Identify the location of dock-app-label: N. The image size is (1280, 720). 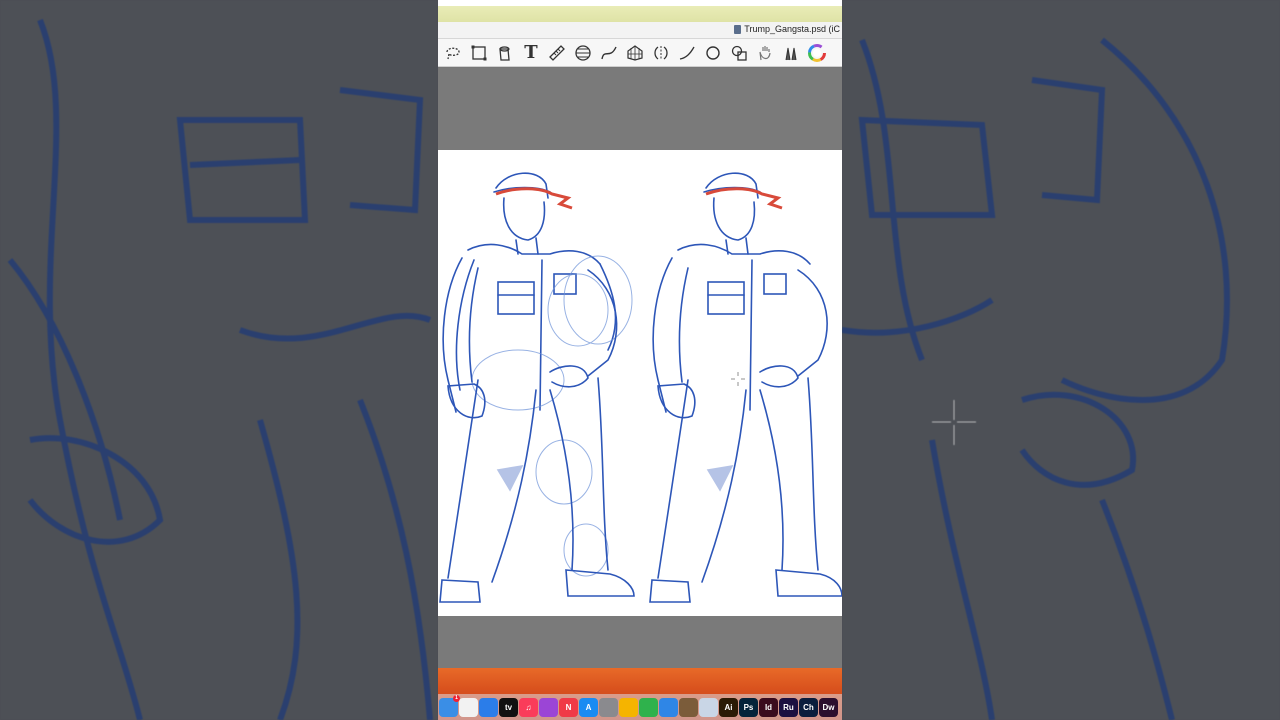
(568, 707).